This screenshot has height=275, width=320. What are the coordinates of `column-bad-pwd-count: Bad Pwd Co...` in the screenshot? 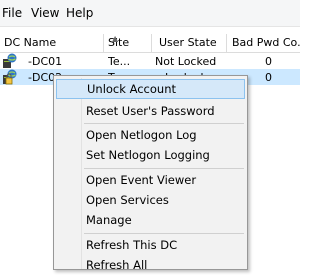 It's located at (263, 43).